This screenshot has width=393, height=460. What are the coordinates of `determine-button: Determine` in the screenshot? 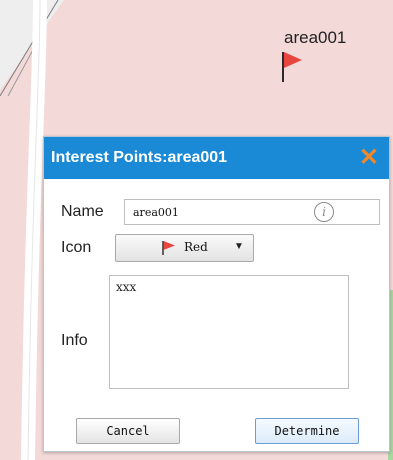 It's located at (307, 431).